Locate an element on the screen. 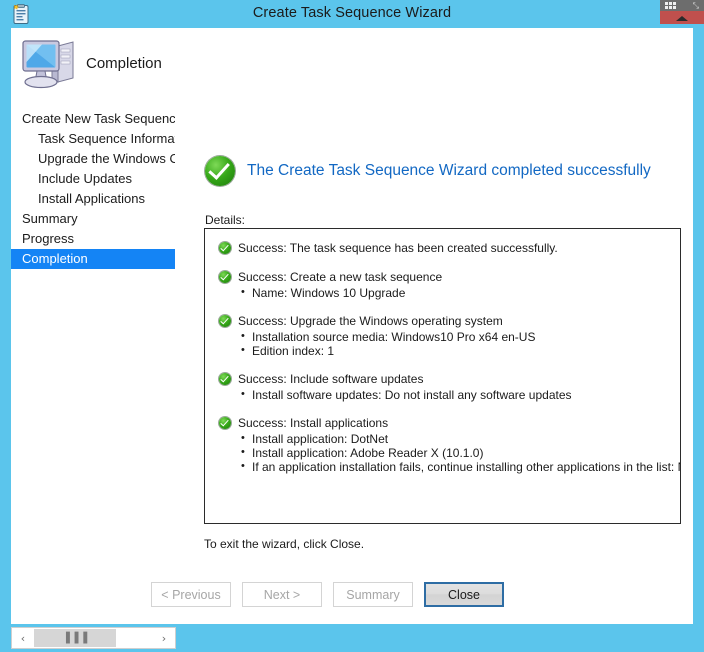 The image size is (704, 652). result-bullet-item: Name: Windows 10 Upgrade is located at coordinates (444, 292).